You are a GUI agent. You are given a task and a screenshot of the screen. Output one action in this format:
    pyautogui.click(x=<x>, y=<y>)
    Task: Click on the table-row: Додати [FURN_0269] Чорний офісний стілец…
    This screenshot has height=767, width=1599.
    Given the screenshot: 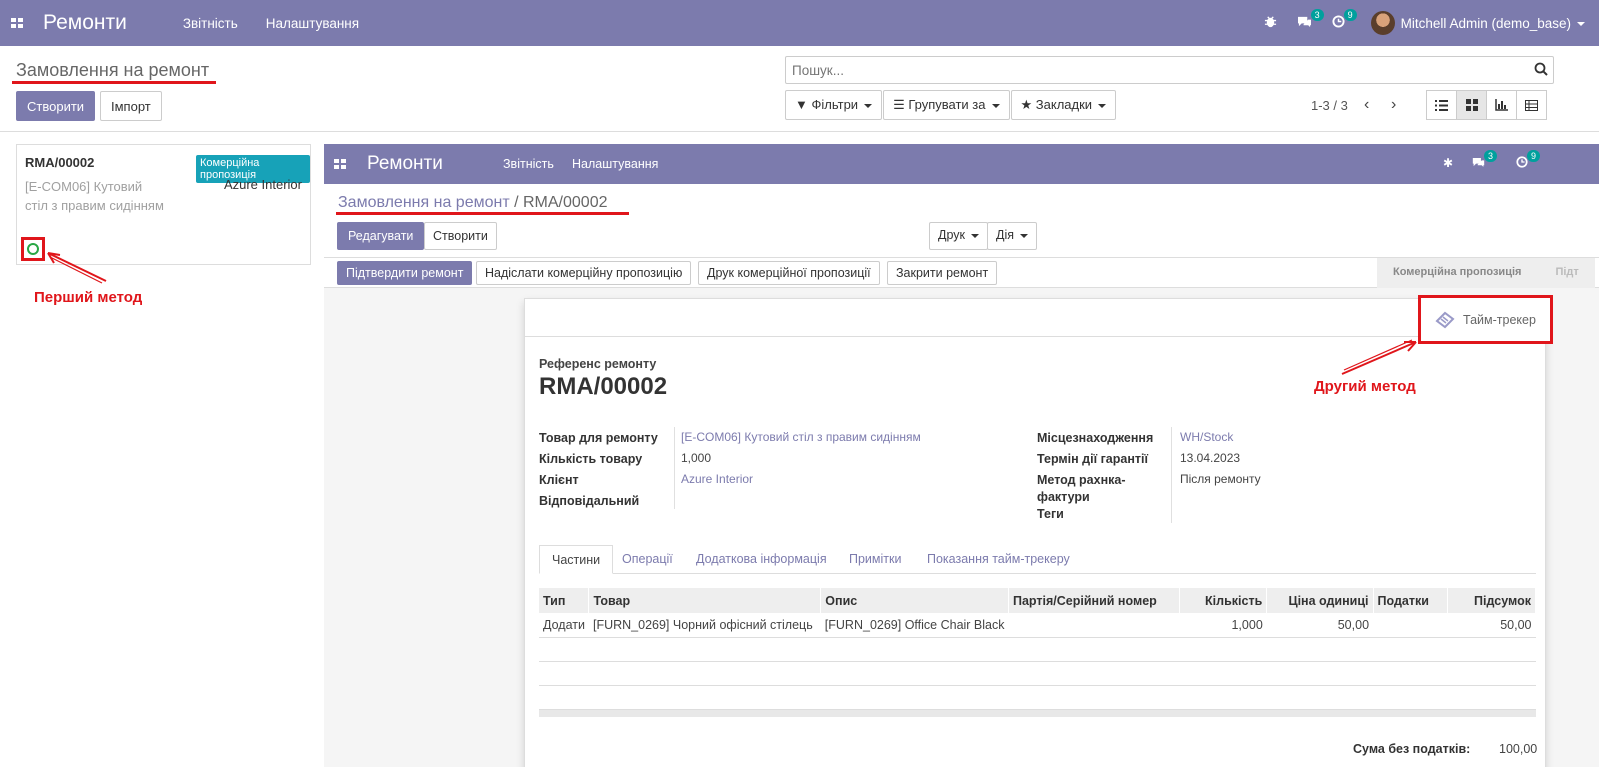 What is the action you would take?
    pyautogui.click(x=1037, y=625)
    